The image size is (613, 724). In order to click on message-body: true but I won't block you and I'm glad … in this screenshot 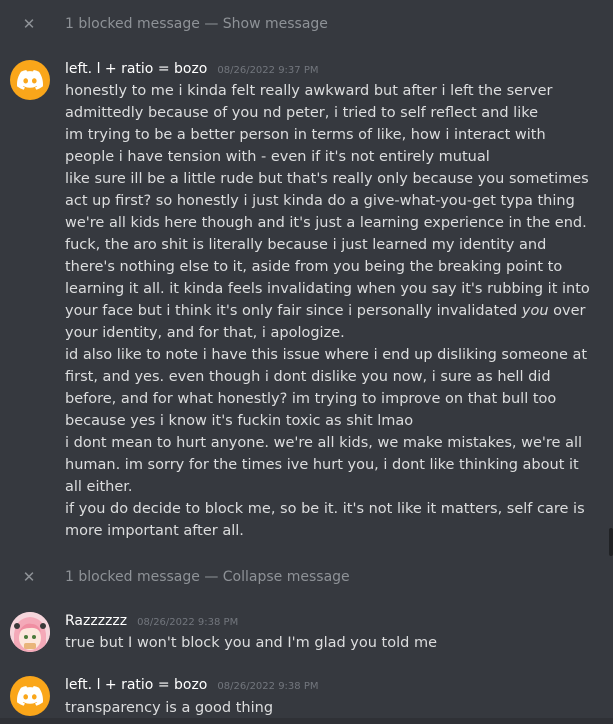, I will do `click(325, 643)`.